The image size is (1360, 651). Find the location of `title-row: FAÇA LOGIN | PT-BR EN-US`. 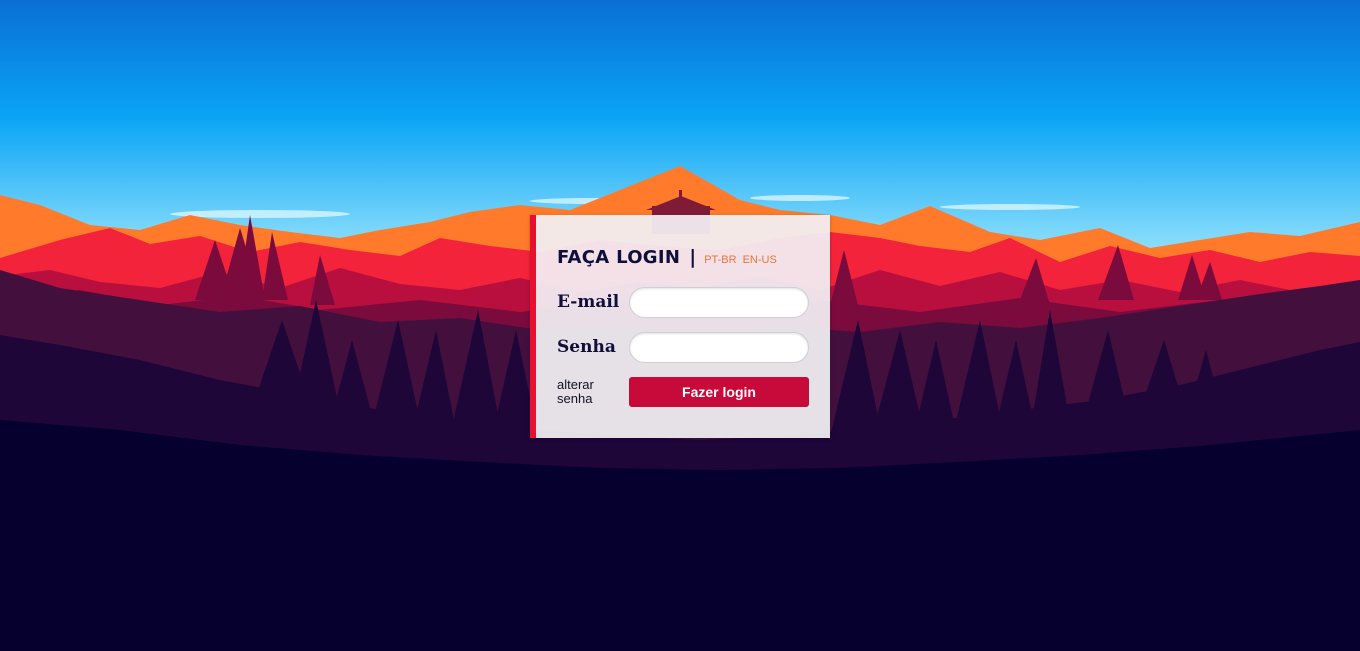

title-row: FAÇA LOGIN | PT-BR EN-US is located at coordinates (670, 257).